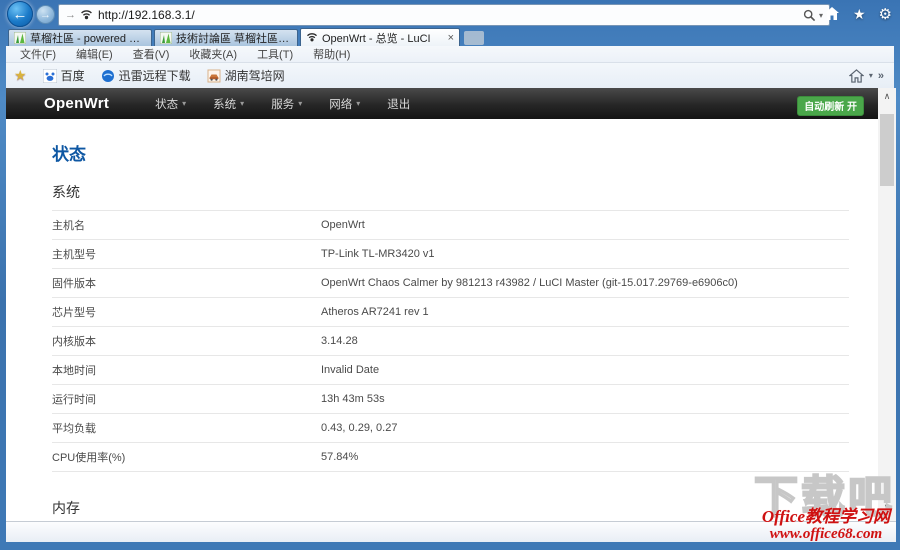  I want to click on toolbar-actions, so click(858, 14).